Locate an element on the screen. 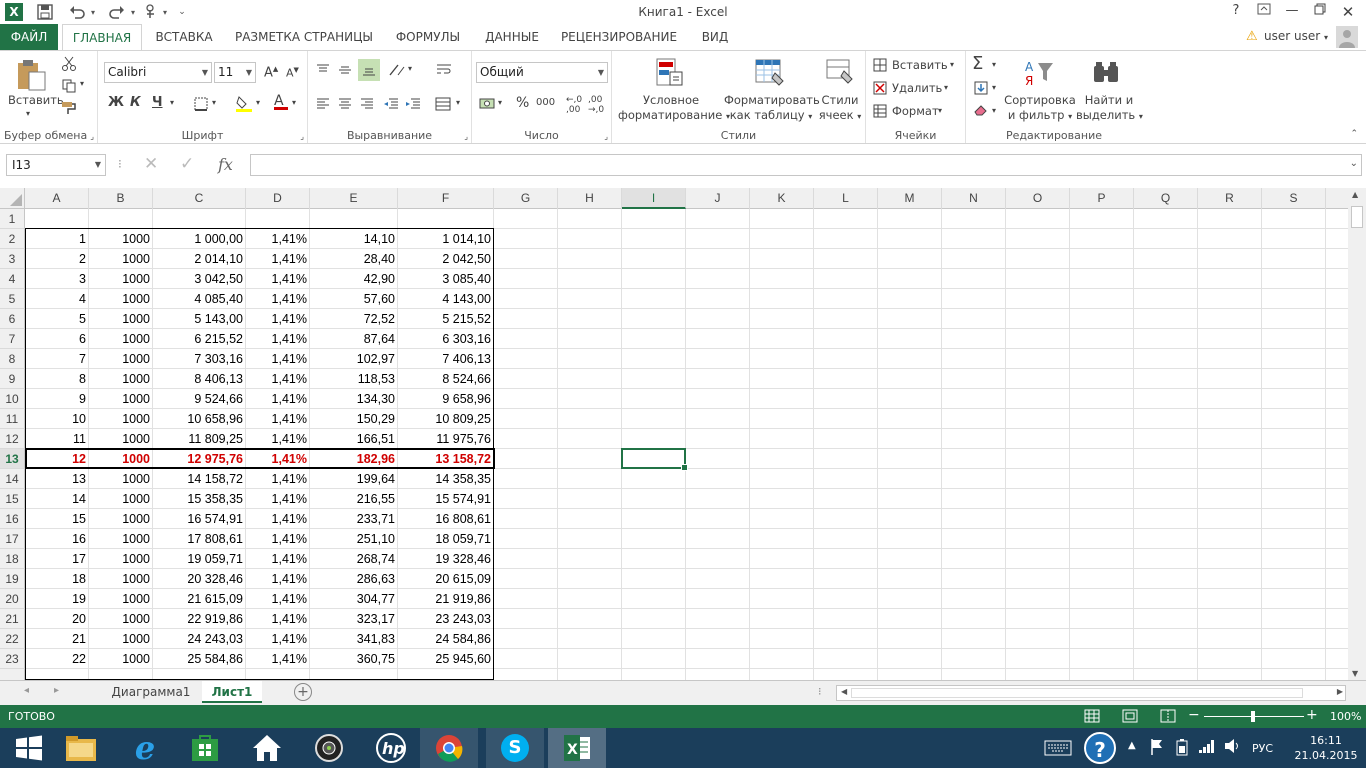  row-header: 11 is located at coordinates (12, 419).